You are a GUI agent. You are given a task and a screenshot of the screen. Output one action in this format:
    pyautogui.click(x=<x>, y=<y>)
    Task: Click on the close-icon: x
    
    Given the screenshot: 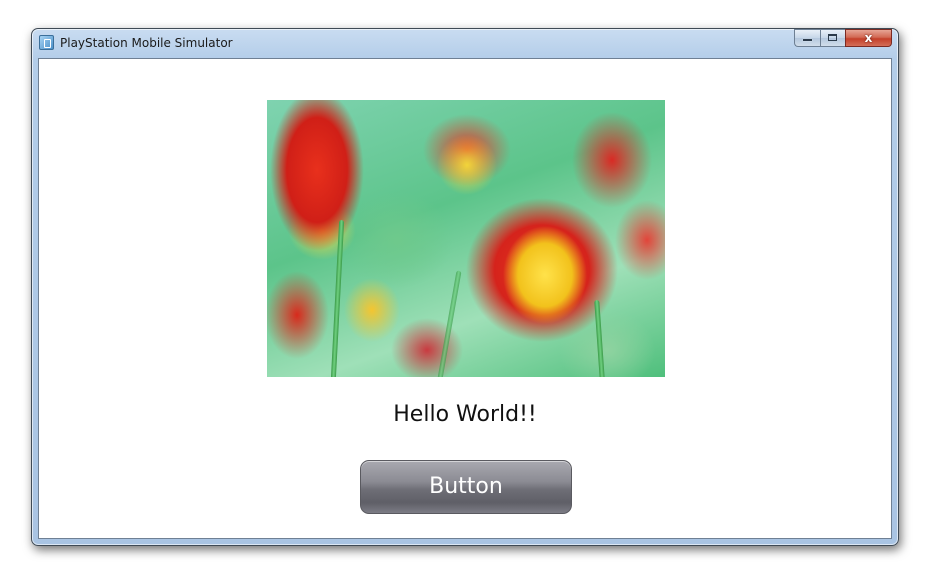 What is the action you would take?
    pyautogui.click(x=868, y=38)
    